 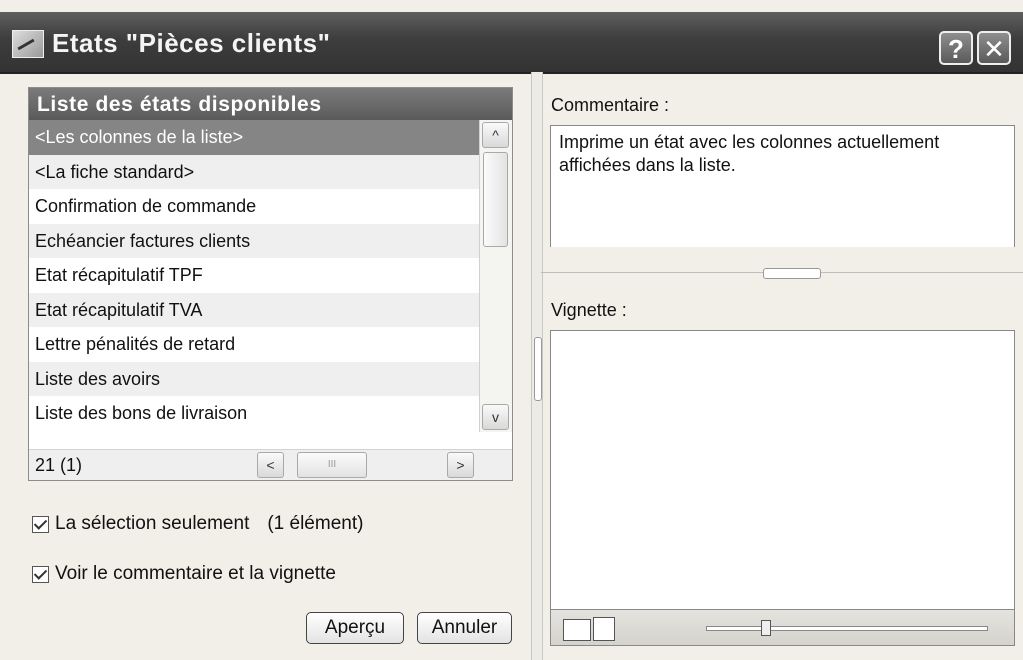 What do you see at coordinates (332, 465) in the screenshot?
I see `horizontal-scroll-thumb: III` at bounding box center [332, 465].